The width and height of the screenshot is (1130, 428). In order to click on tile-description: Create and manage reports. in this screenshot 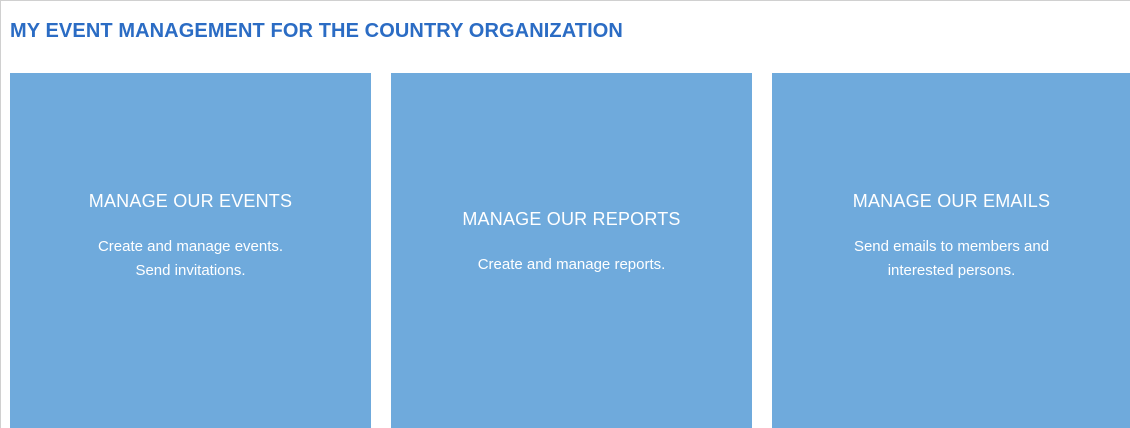, I will do `click(572, 265)`.